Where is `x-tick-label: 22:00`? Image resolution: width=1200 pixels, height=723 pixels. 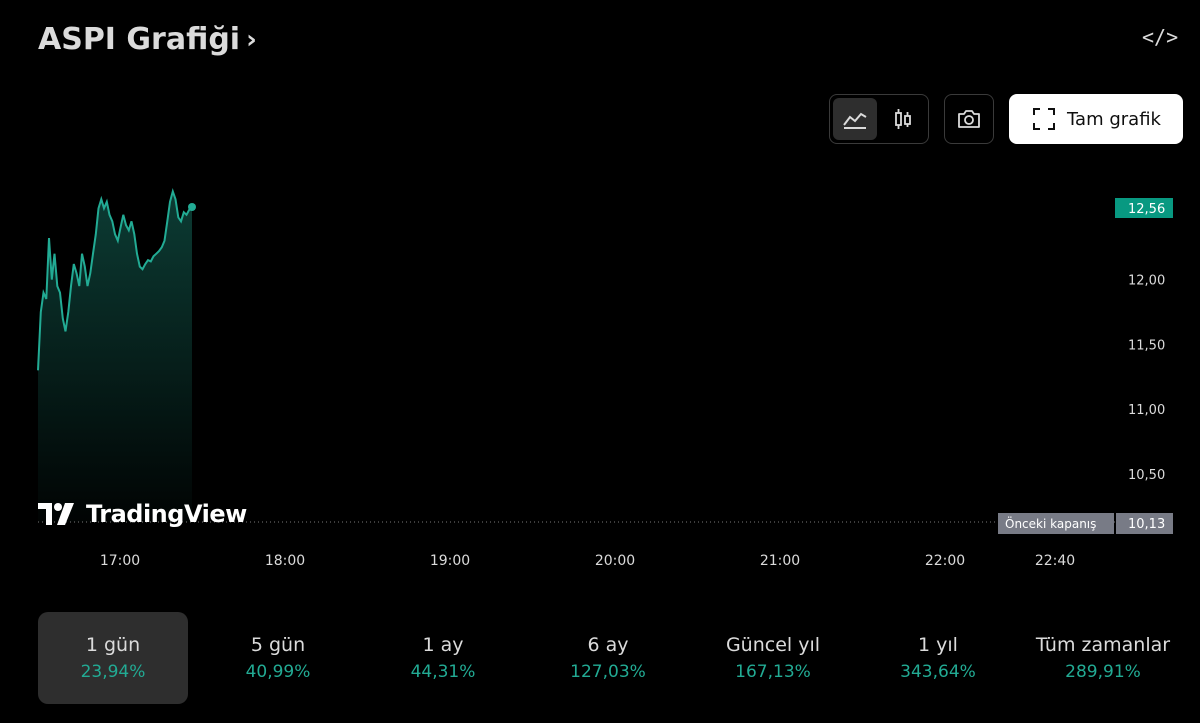 x-tick-label: 22:00 is located at coordinates (945, 561).